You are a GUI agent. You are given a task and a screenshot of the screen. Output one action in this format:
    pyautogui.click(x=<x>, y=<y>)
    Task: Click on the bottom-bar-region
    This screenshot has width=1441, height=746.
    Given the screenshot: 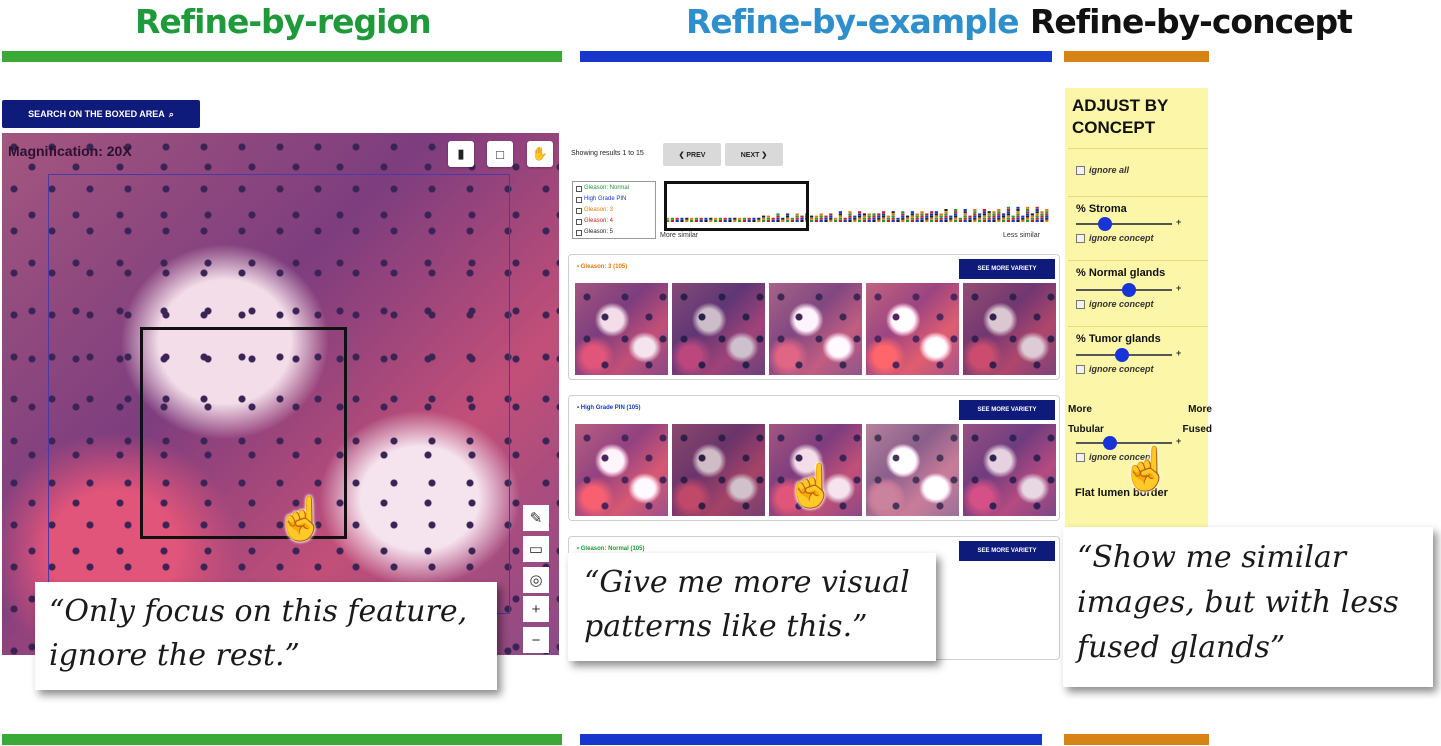 What is the action you would take?
    pyautogui.click(x=282, y=739)
    